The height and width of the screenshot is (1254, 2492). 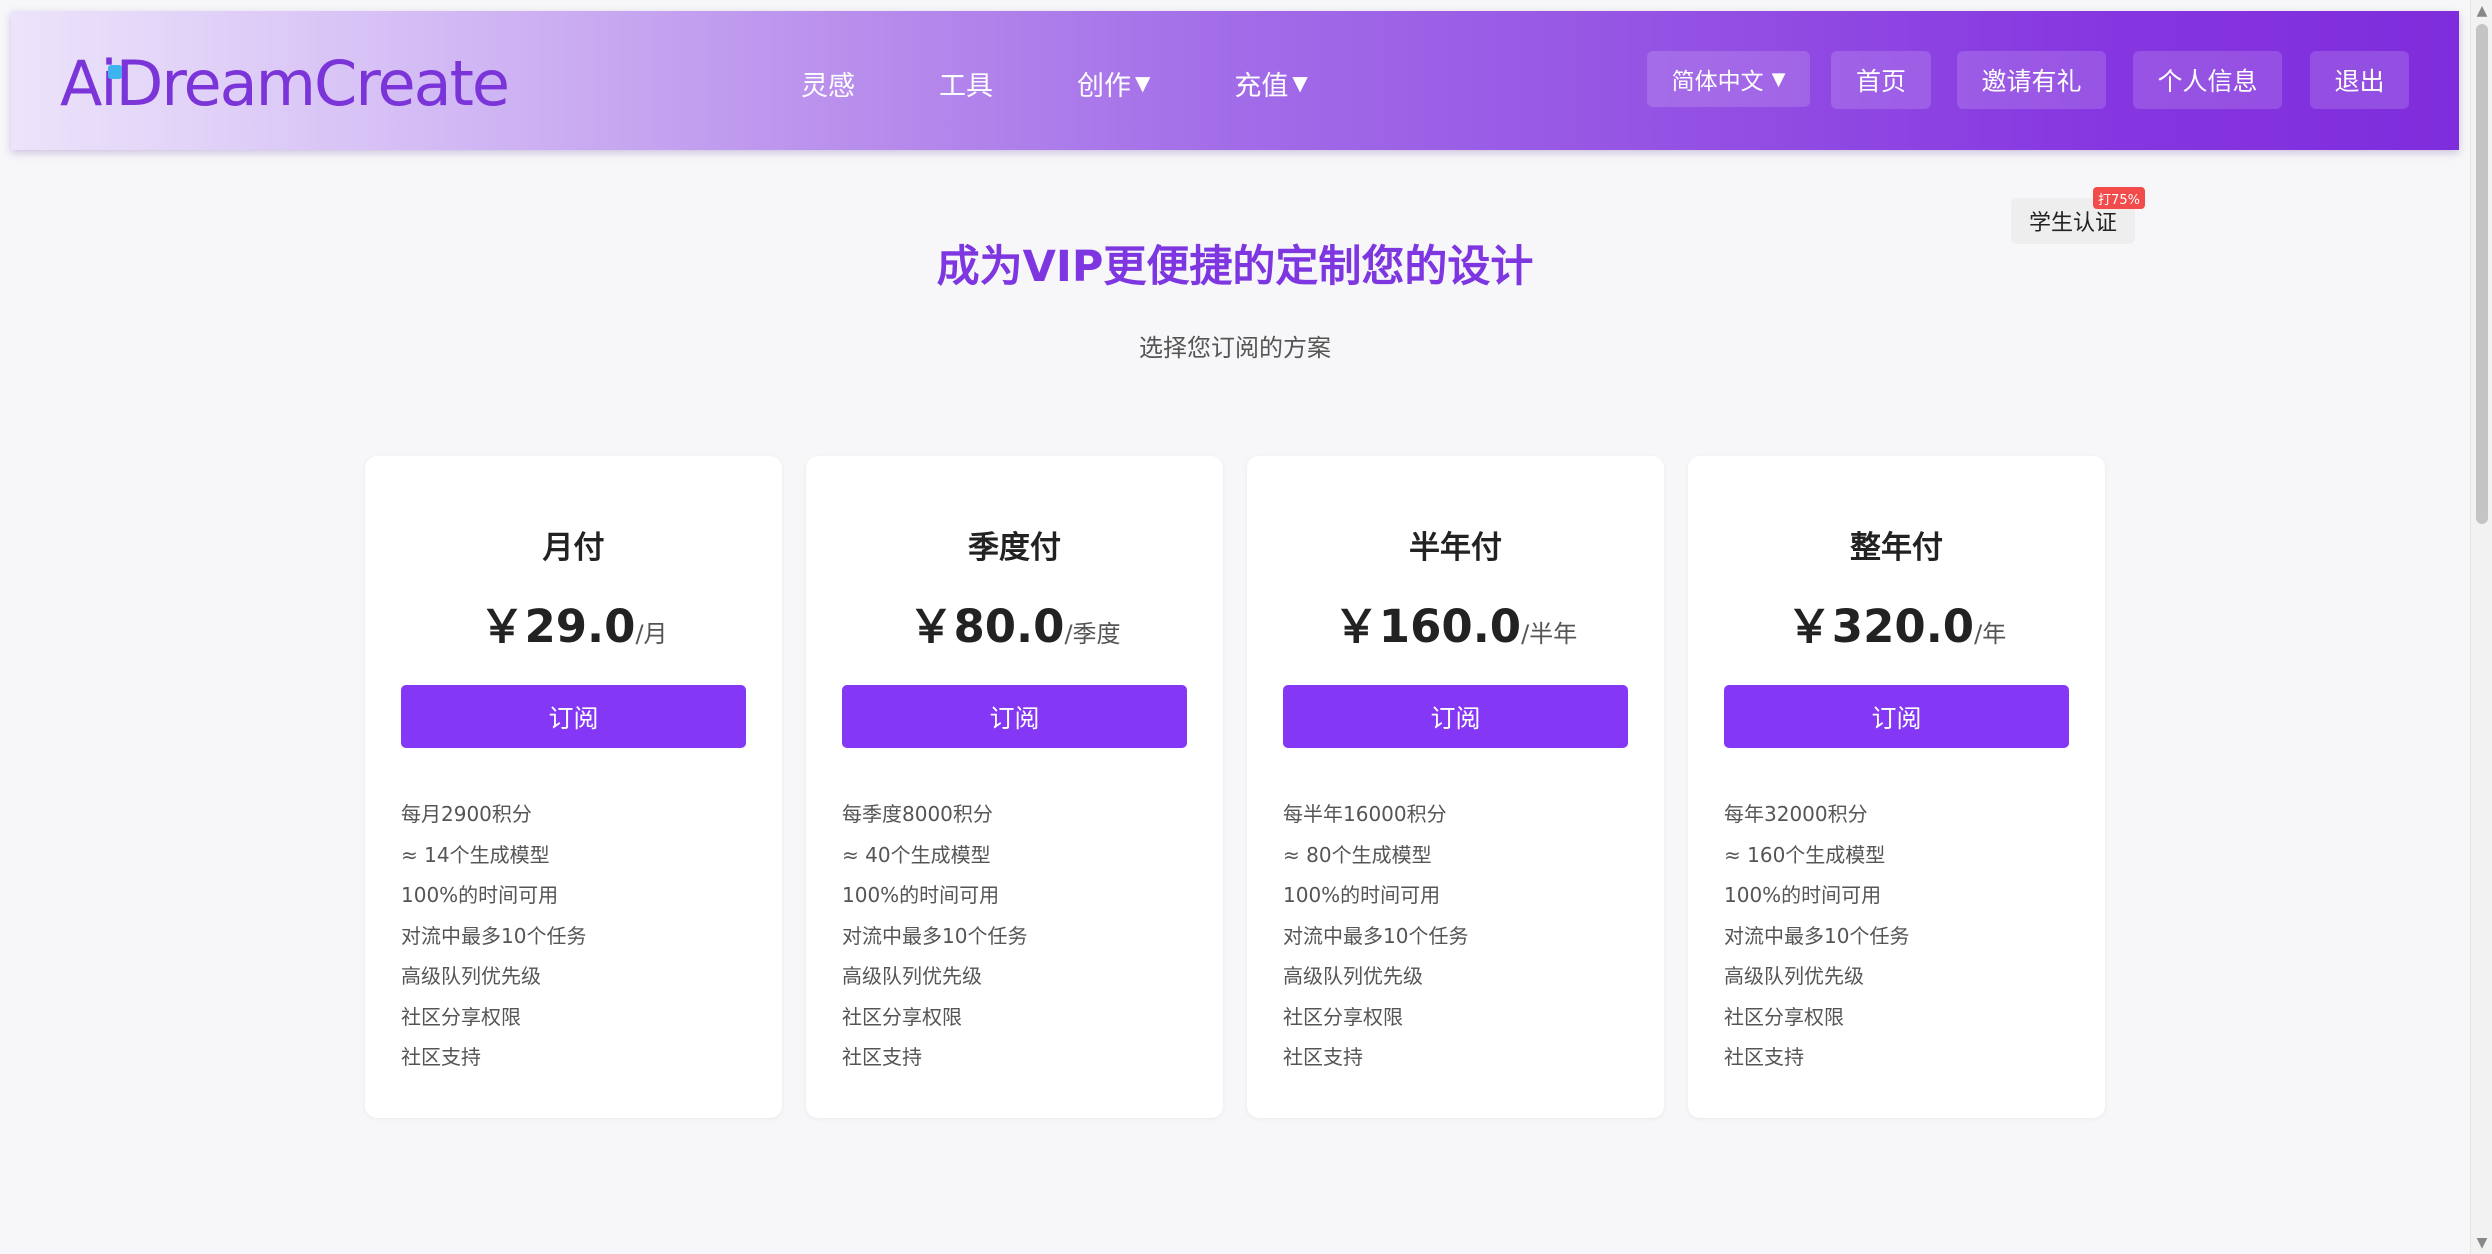 I want to click on nav-item-create: 创作 ▼, so click(x=1113, y=83).